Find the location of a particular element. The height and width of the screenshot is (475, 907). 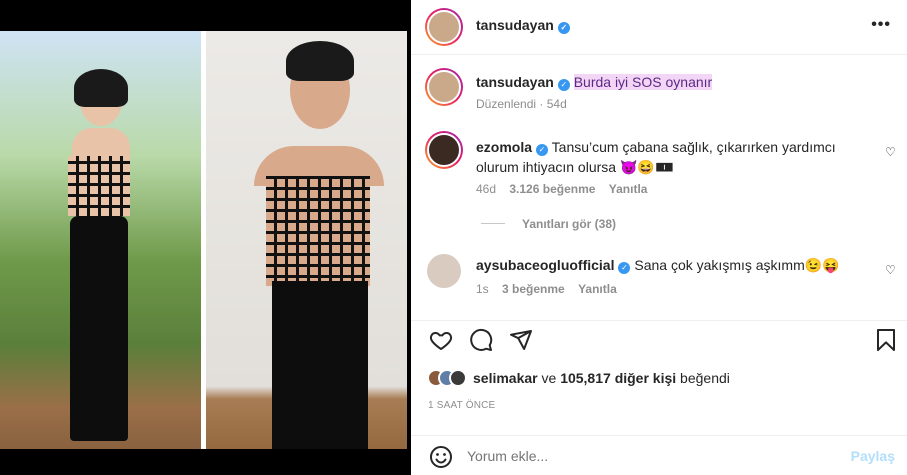

comment-time: 1s is located at coordinates (482, 289).